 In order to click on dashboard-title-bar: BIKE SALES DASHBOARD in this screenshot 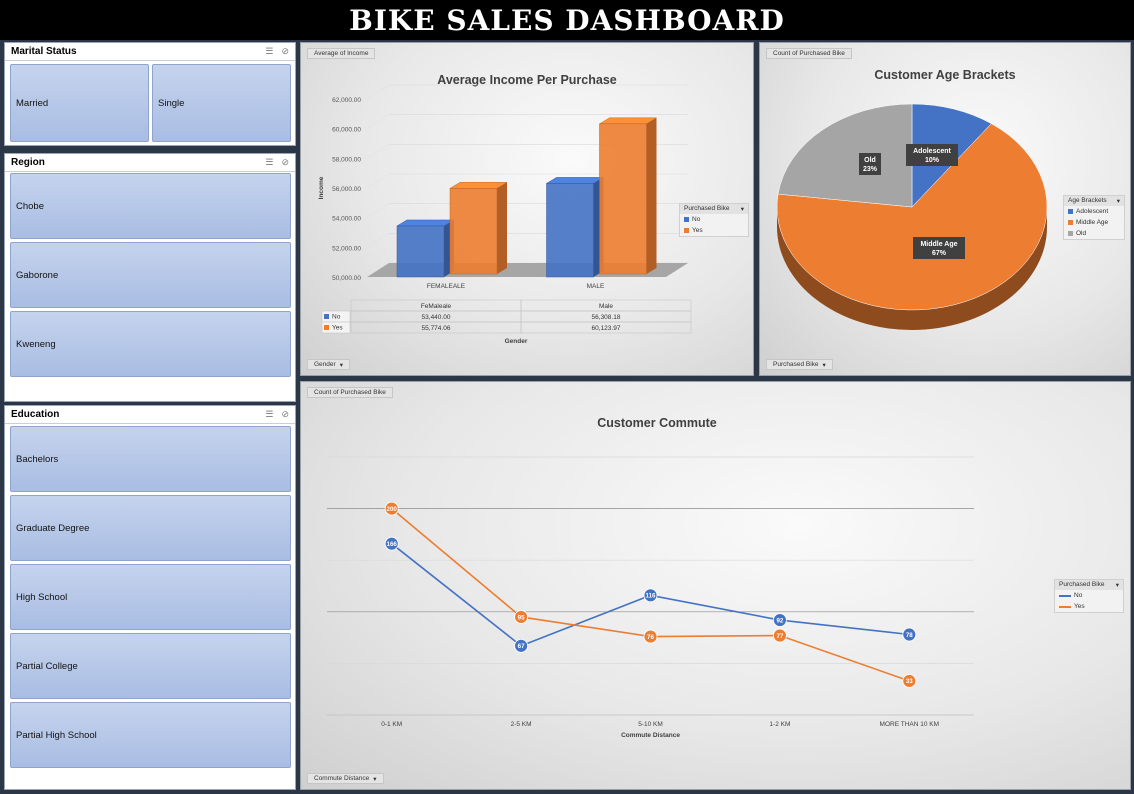, I will do `click(567, 20)`.